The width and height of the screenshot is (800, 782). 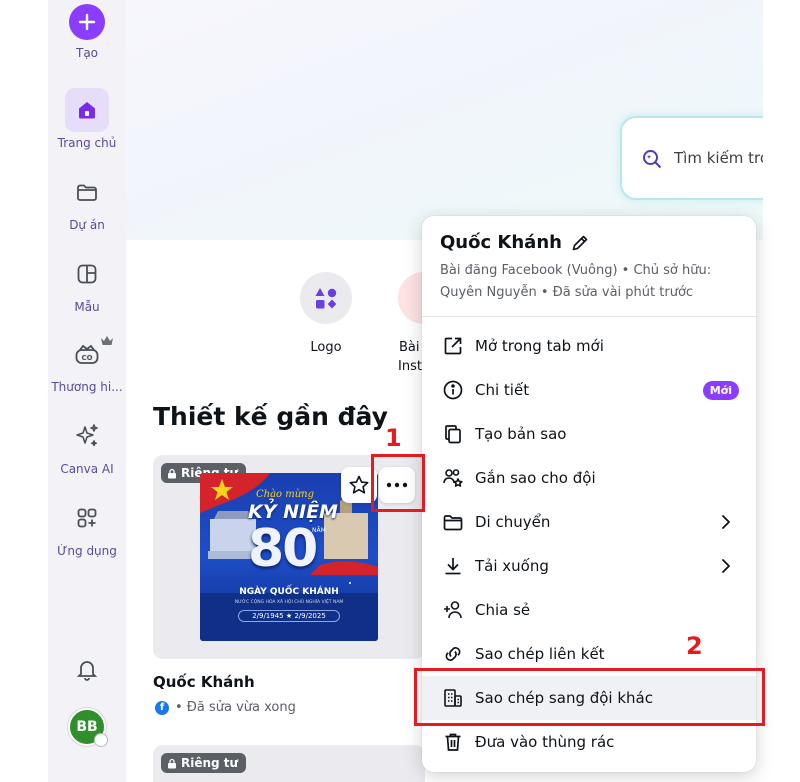 I want to click on thumb-line3b: NĂM, so click(x=319, y=530).